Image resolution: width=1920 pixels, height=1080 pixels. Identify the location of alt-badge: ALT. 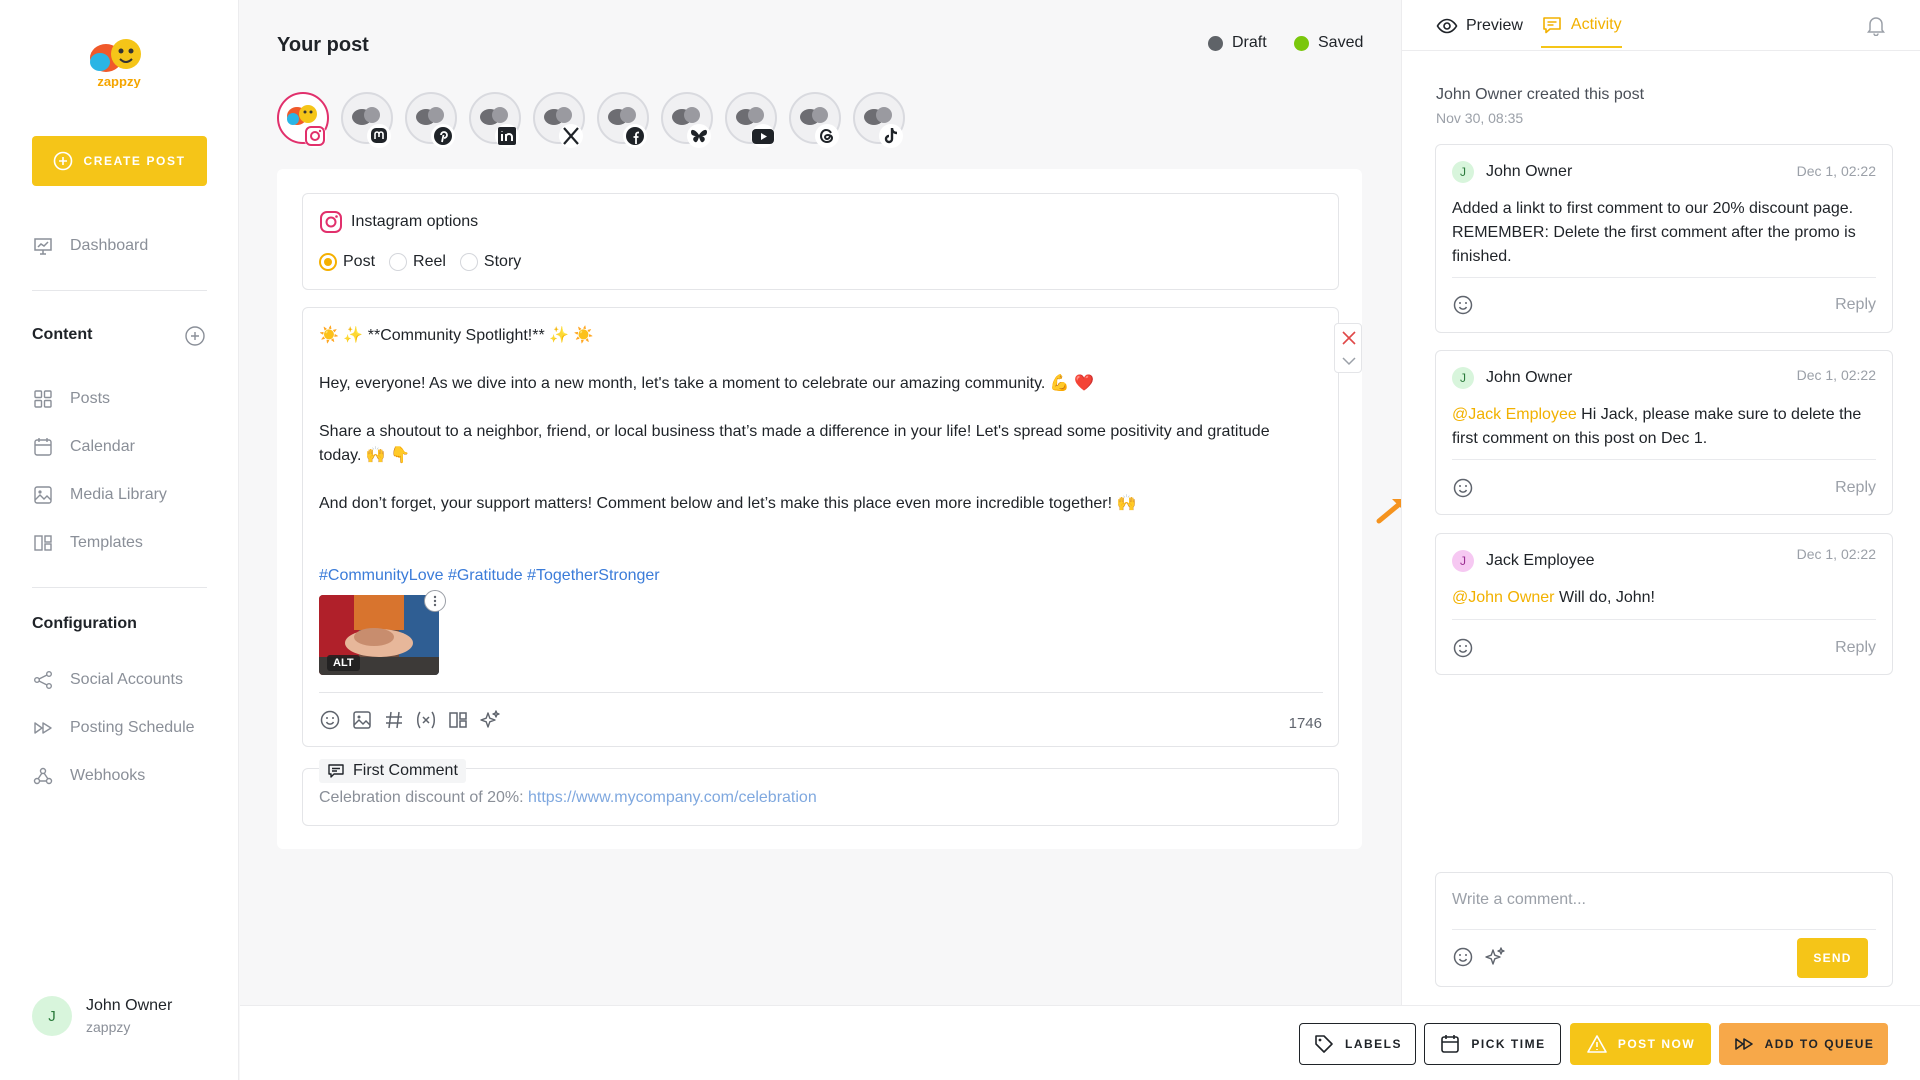
(343, 663).